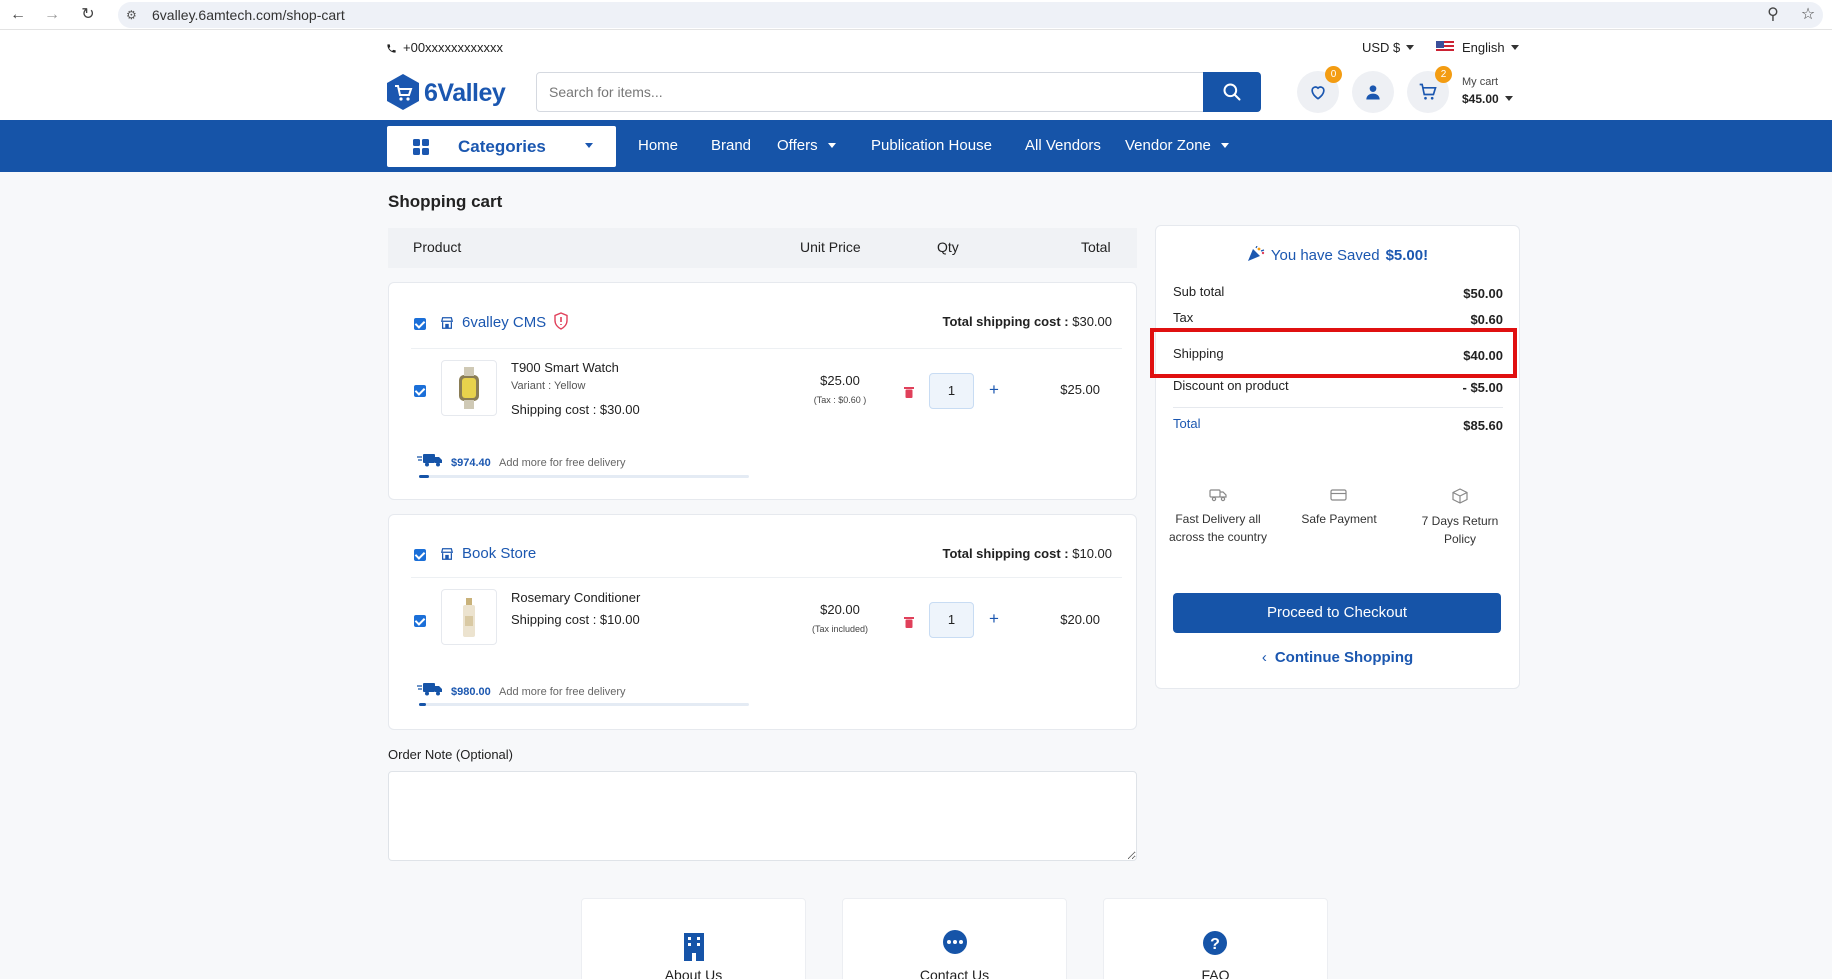 This screenshot has width=1832, height=979. What do you see at coordinates (1218, 517) in the screenshot?
I see `feature-fast-delivery: Fast Delivery all across the country` at bounding box center [1218, 517].